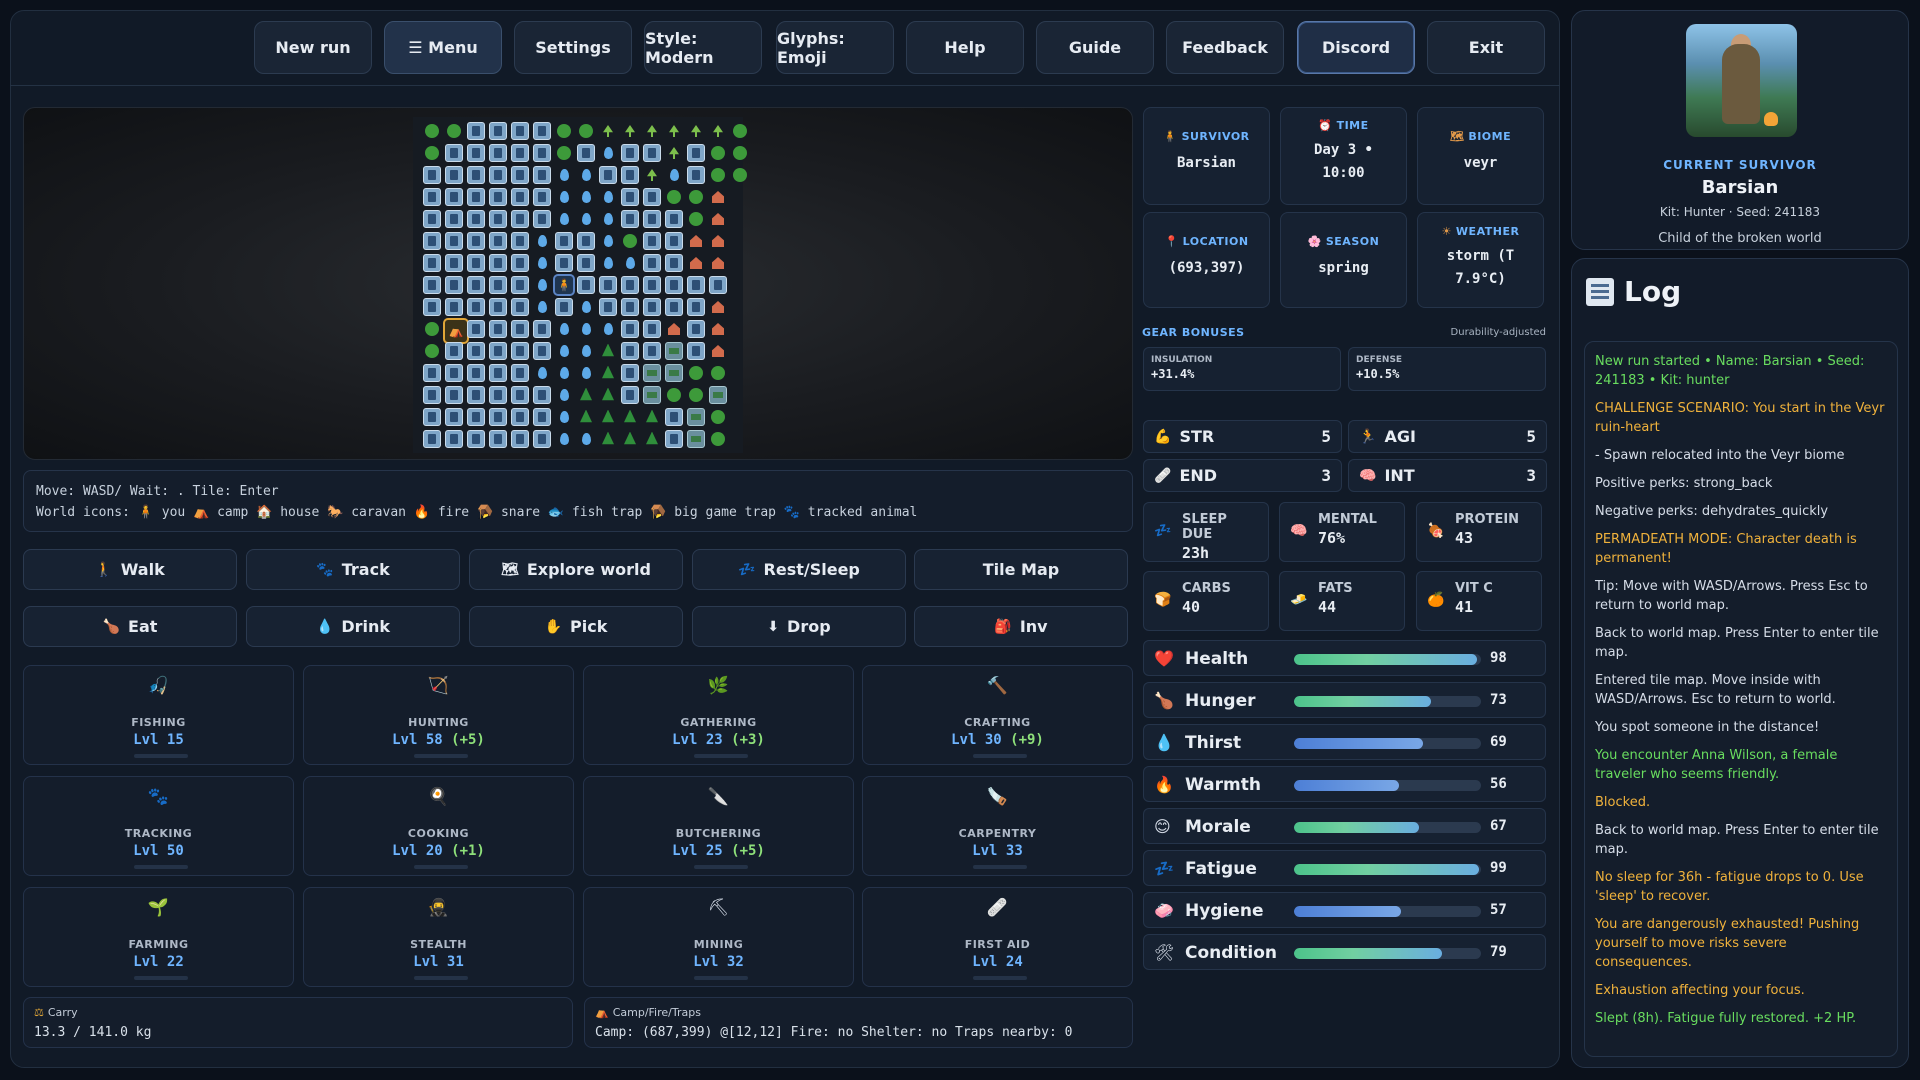 The height and width of the screenshot is (1080, 1920). What do you see at coordinates (158, 715) in the screenshot?
I see `skill-fishing: 🎣 FISHING Lvl 15` at bounding box center [158, 715].